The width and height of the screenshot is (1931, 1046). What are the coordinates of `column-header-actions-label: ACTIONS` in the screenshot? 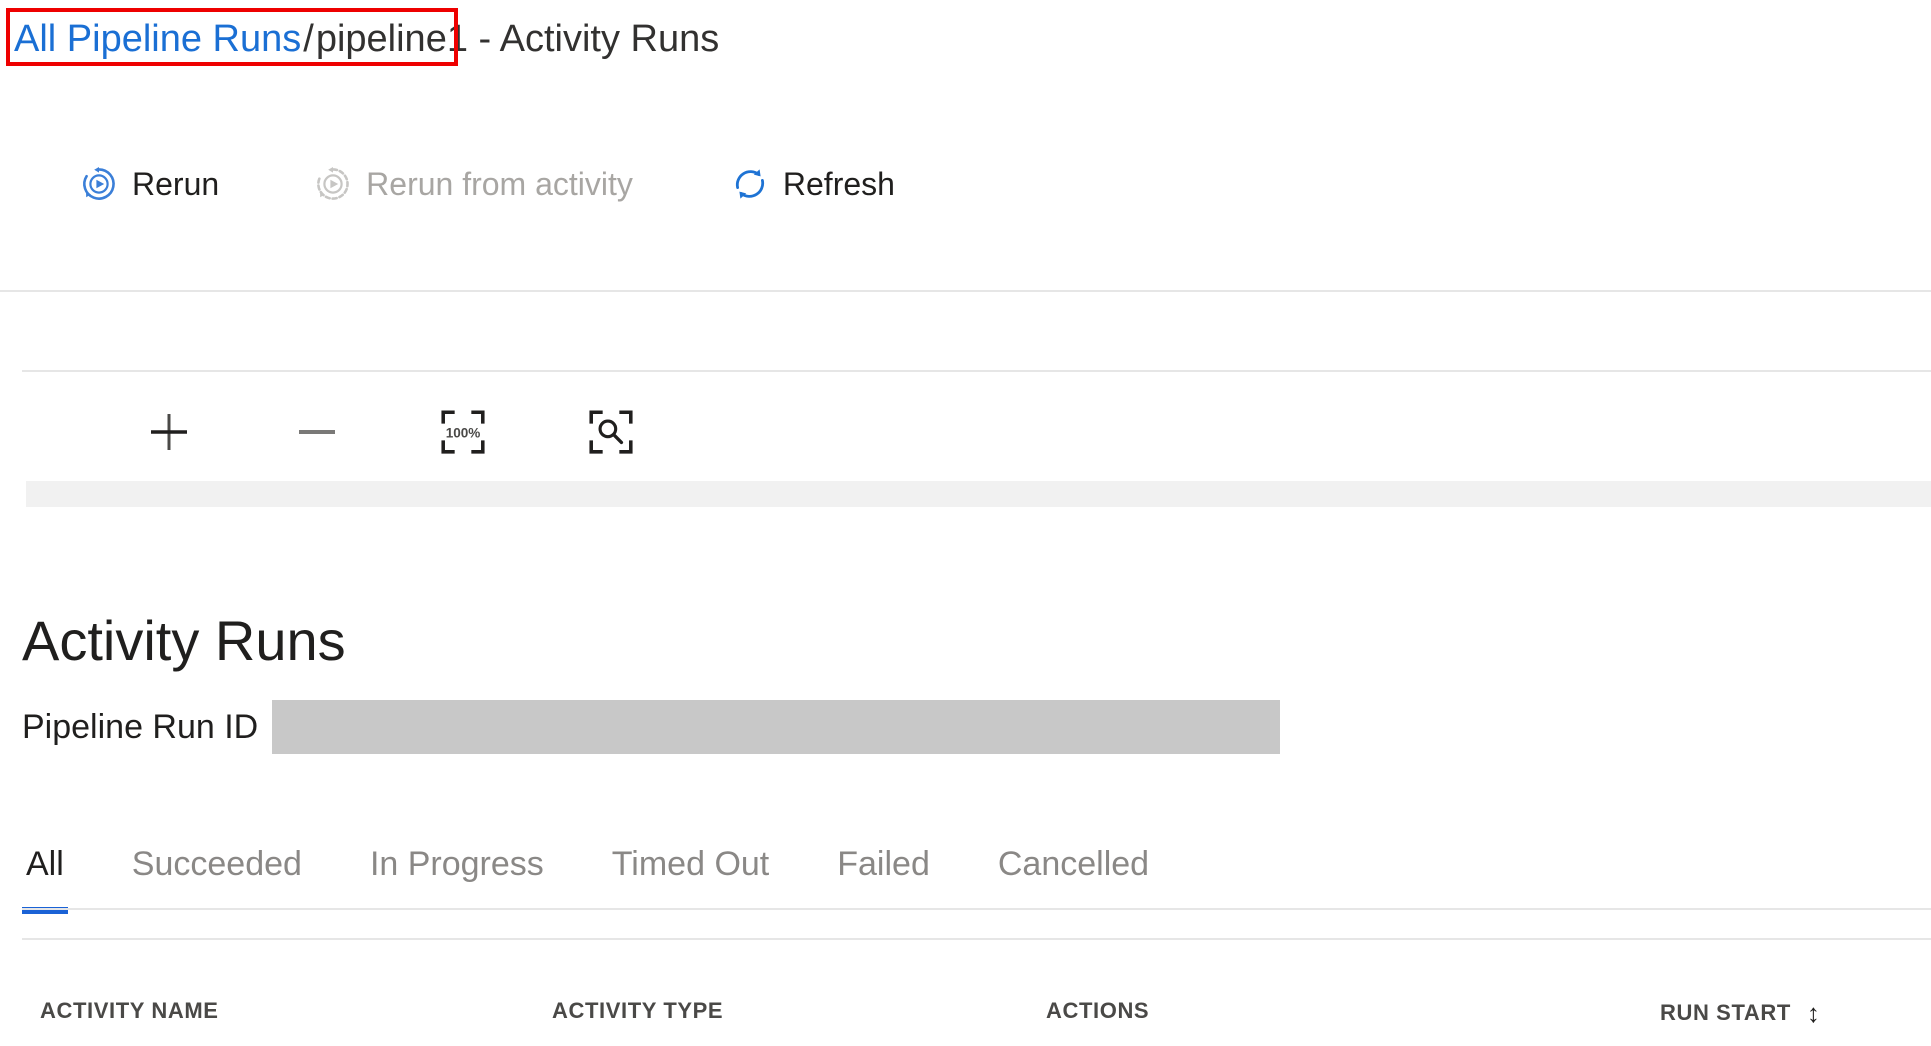 It's located at (1098, 1010).